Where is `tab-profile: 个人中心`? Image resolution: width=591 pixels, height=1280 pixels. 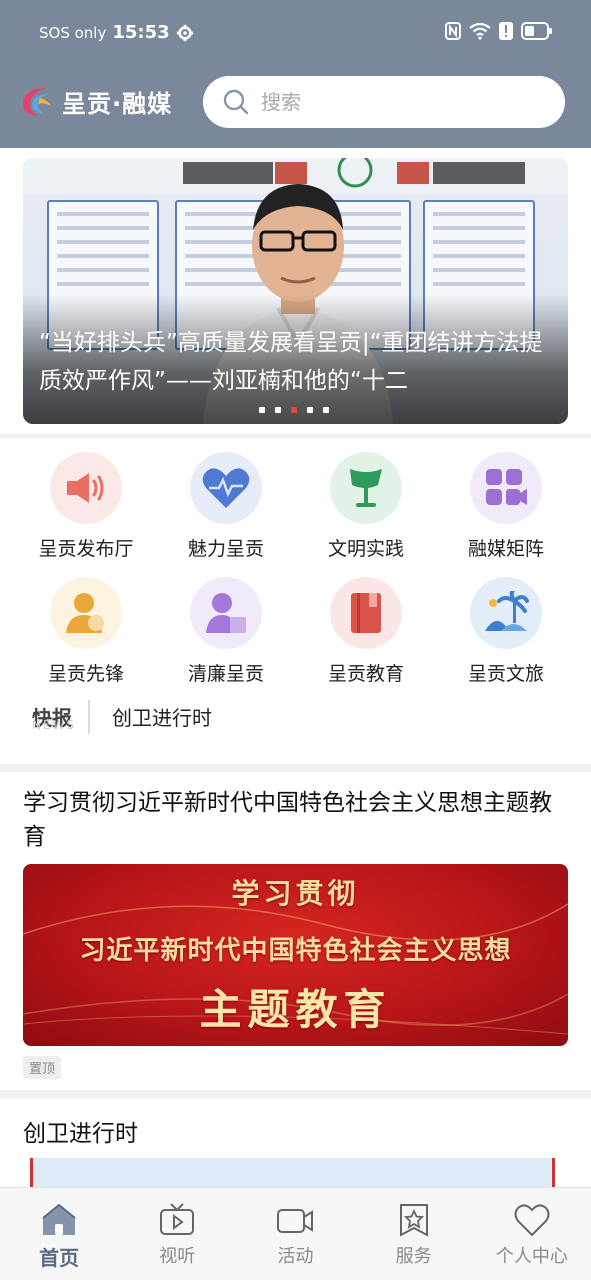
tab-profile: 个人中心 is located at coordinates (532, 1234).